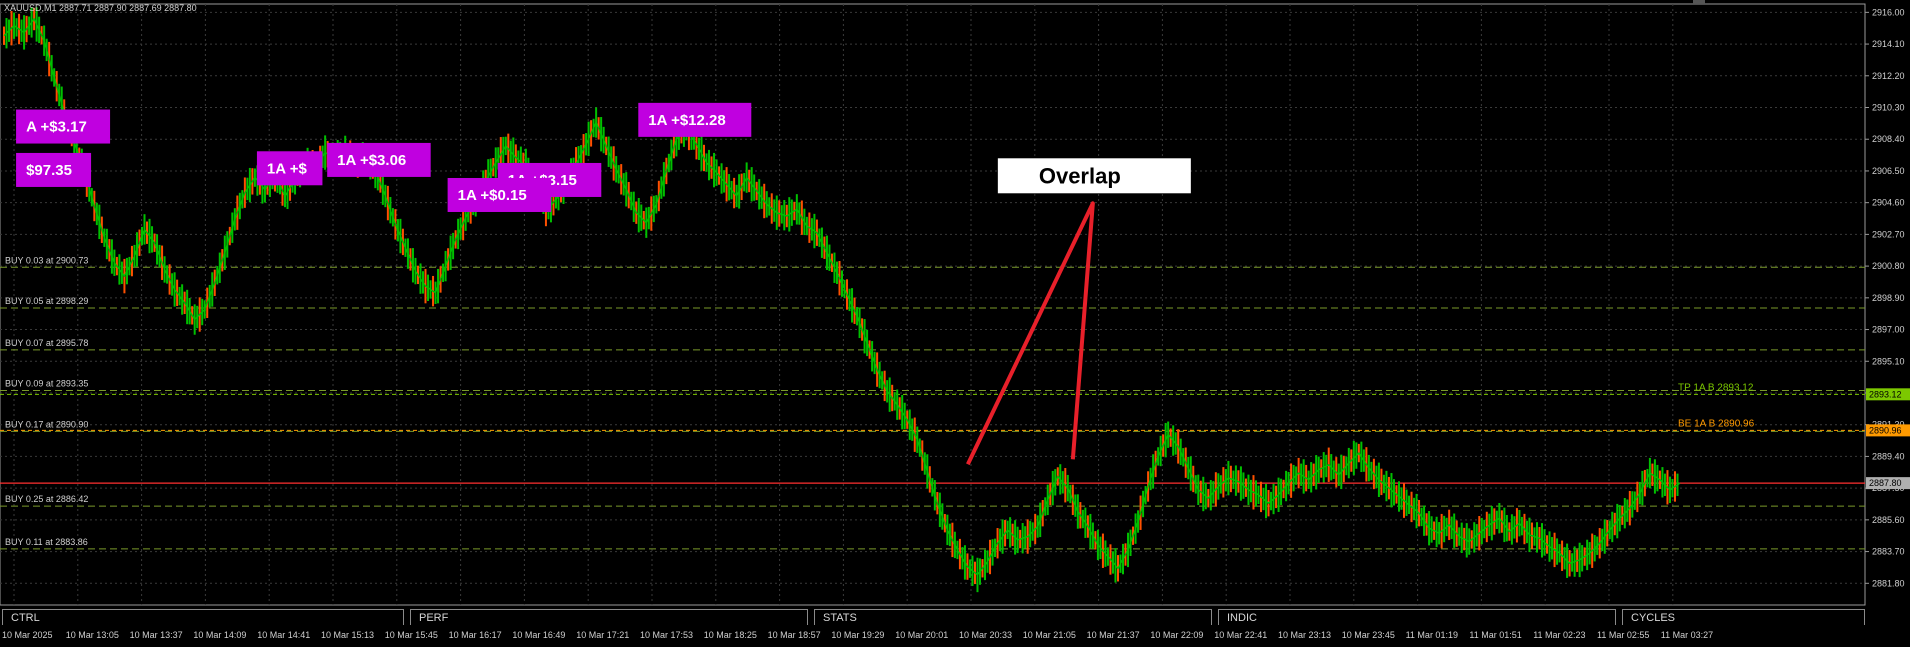  Describe the element at coordinates (602, 635) in the screenshot. I see `x-tick-label: 10 Mar 17:21` at that location.